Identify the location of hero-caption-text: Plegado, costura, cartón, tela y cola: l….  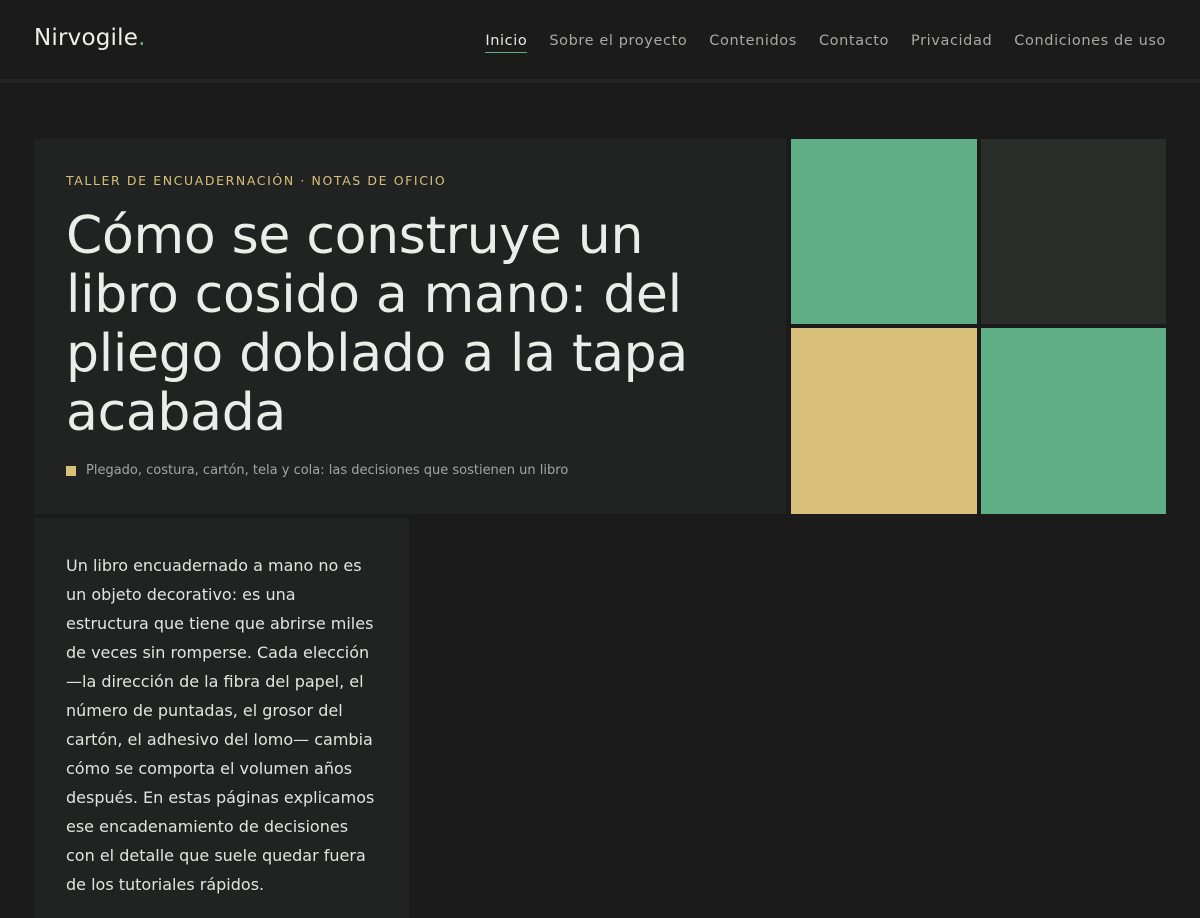
(327, 470).